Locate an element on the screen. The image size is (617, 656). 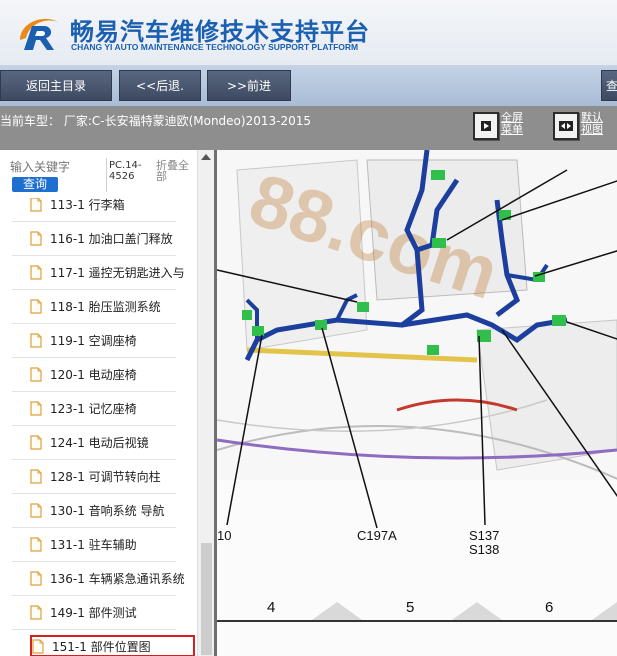
list-item: 123-1 记忆座椅 is located at coordinates (83, 408).